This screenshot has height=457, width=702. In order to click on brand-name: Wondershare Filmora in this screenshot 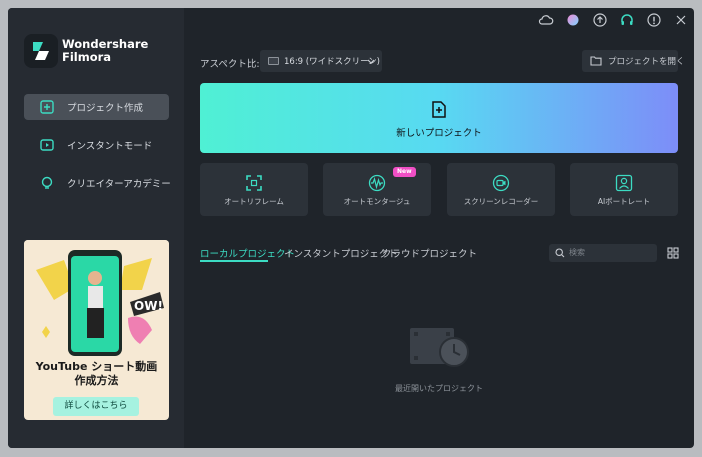, I will do `click(105, 51)`.